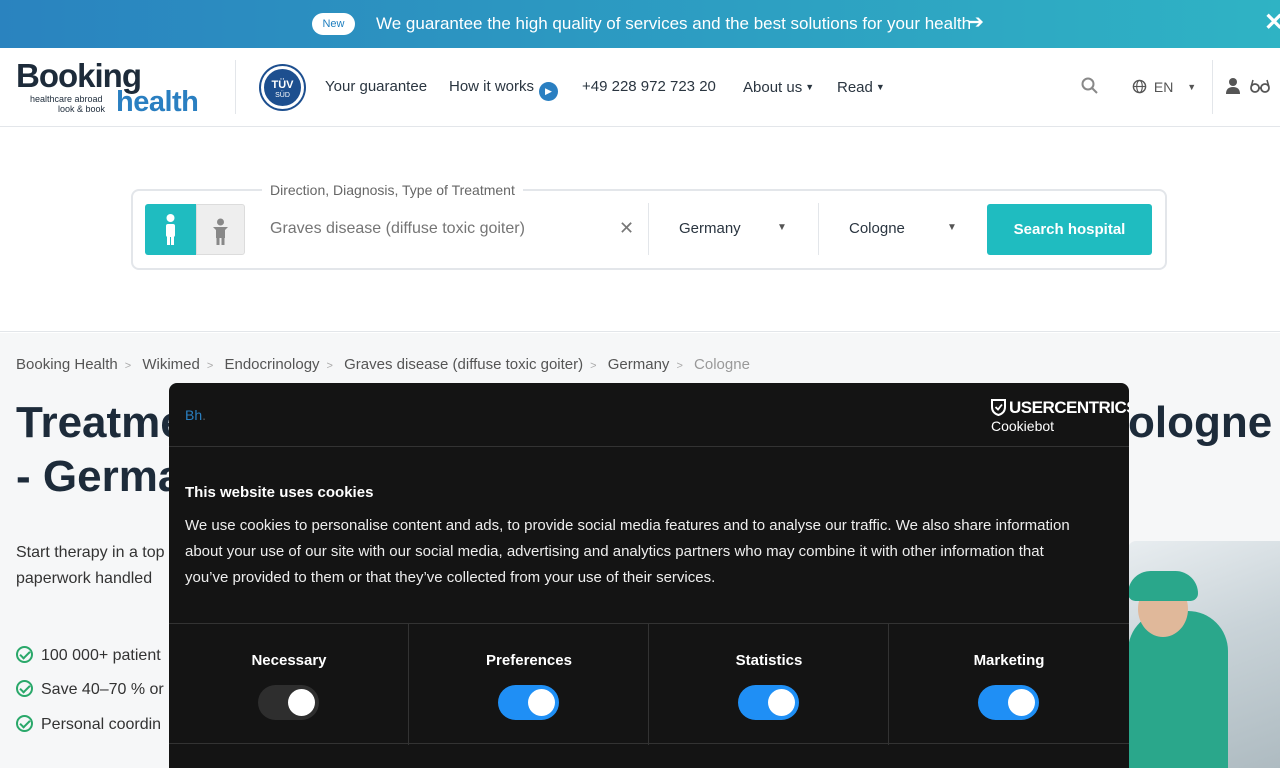 The height and width of the screenshot is (768, 1280). I want to click on language-selector: EN ▼, so click(1164, 87).